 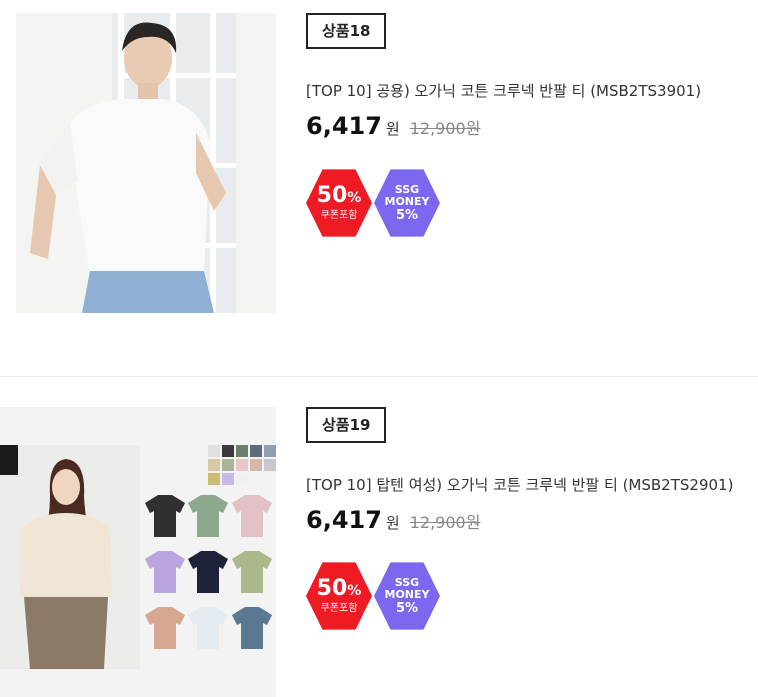 I want to click on rank-badge: 상품18, so click(x=346, y=31).